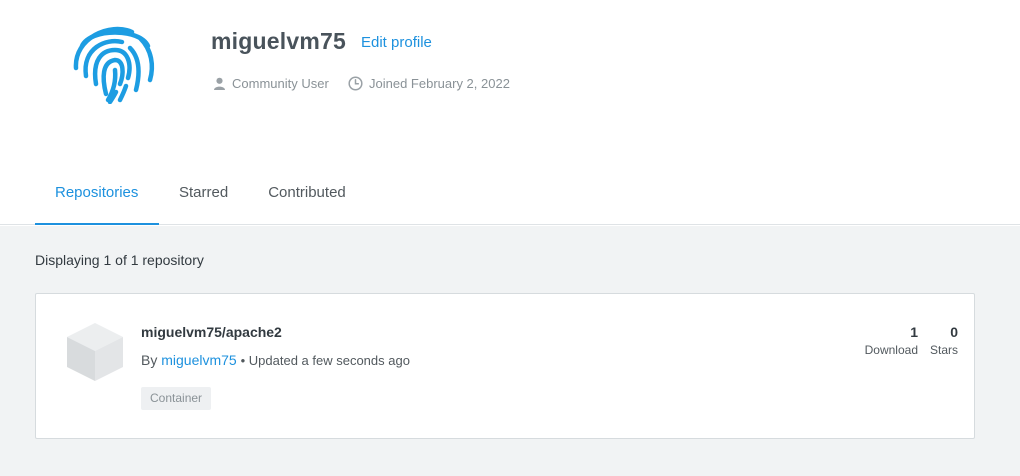 The width and height of the screenshot is (1020, 476). I want to click on cube-icon, so click(95, 352).